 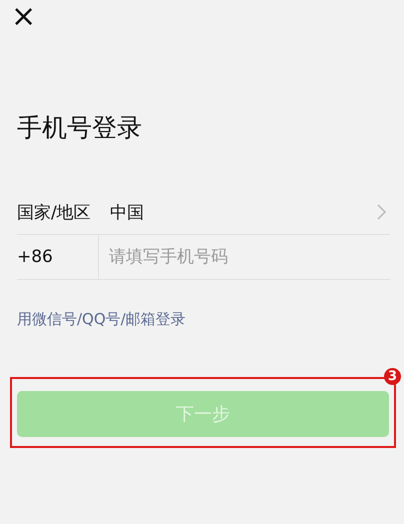 I want to click on chevron-icon, so click(x=381, y=212).